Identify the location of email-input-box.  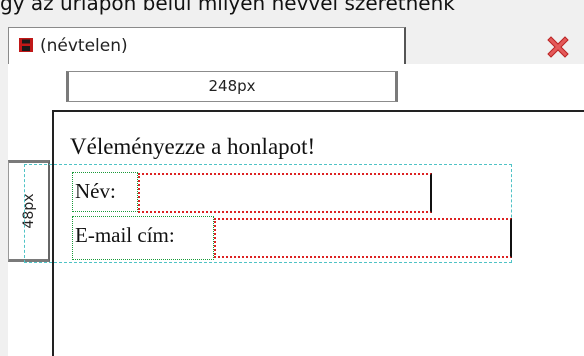
(363, 238).